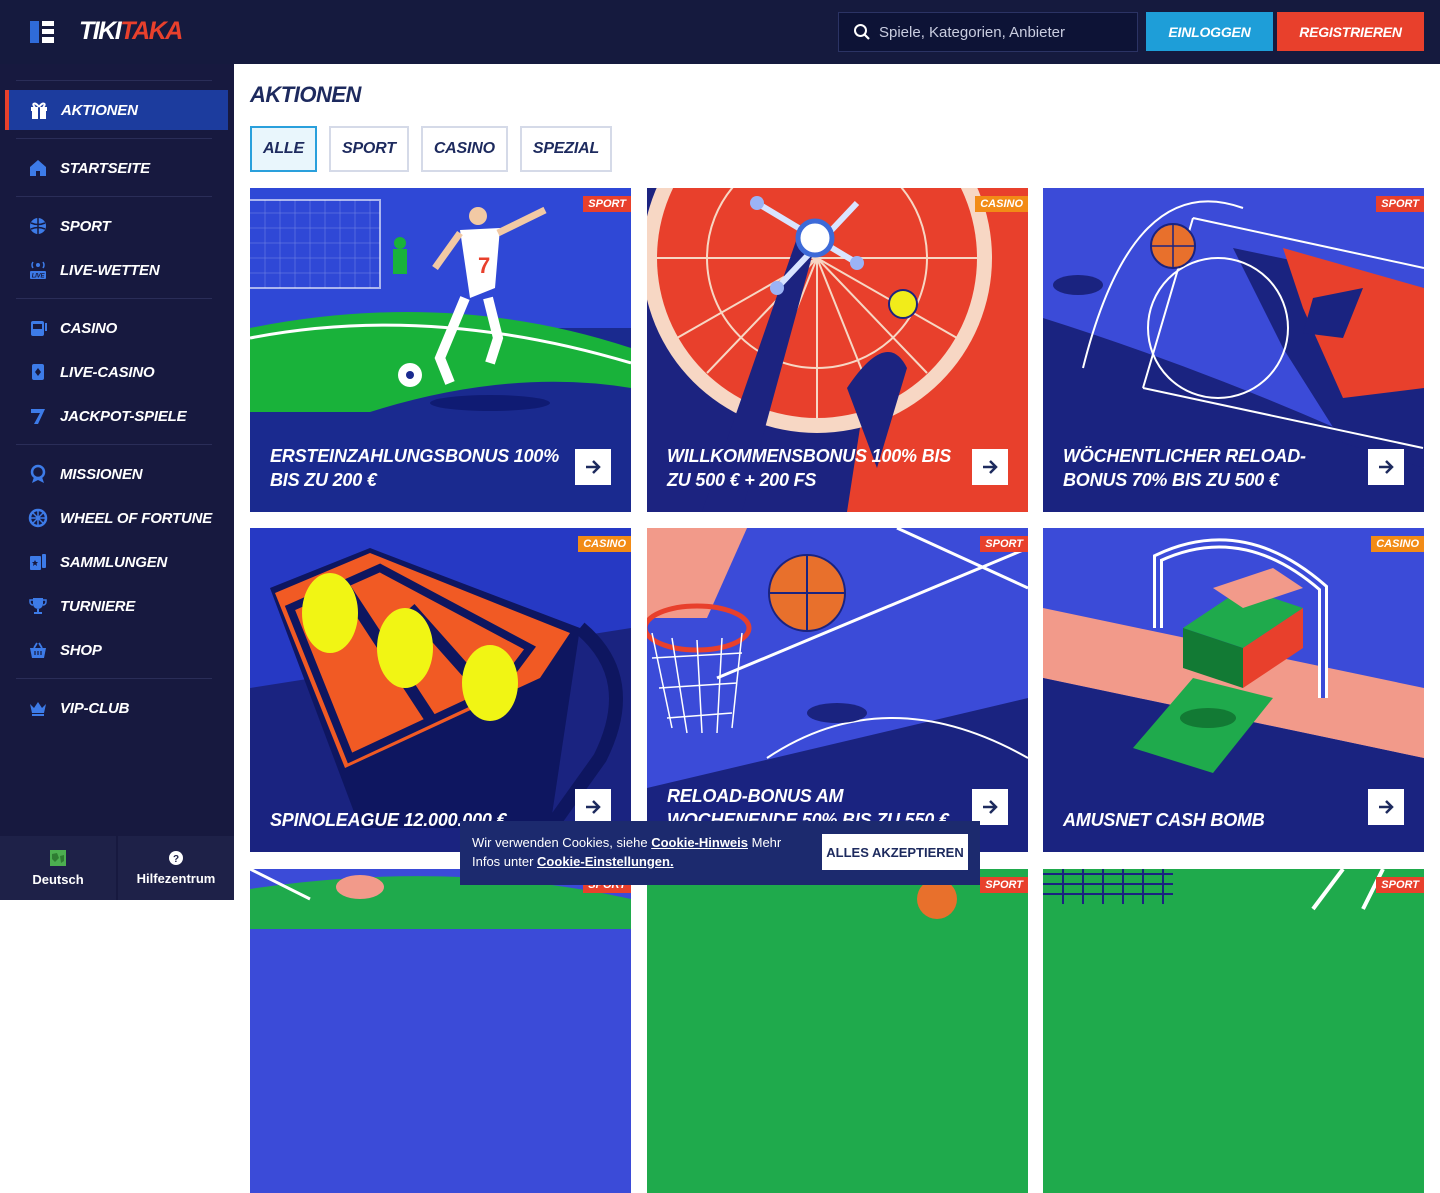  I want to click on sidebar-item-label: AKTIONEN, so click(99, 110).